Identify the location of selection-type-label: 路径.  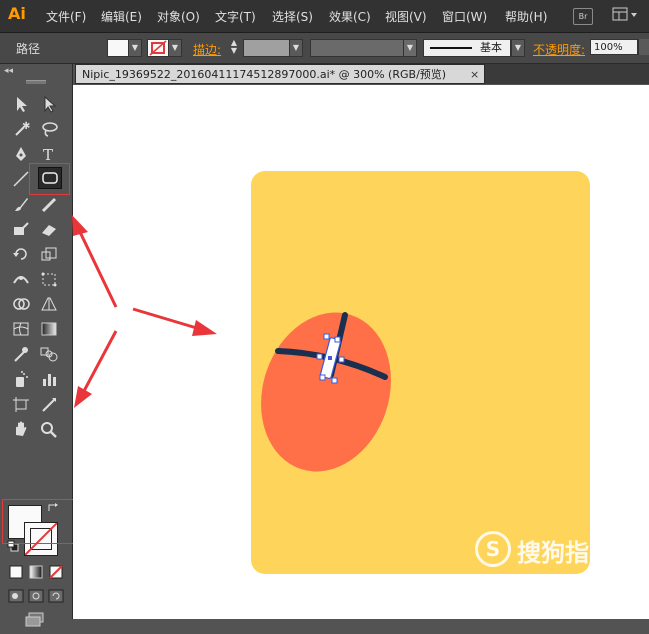
(28, 49).